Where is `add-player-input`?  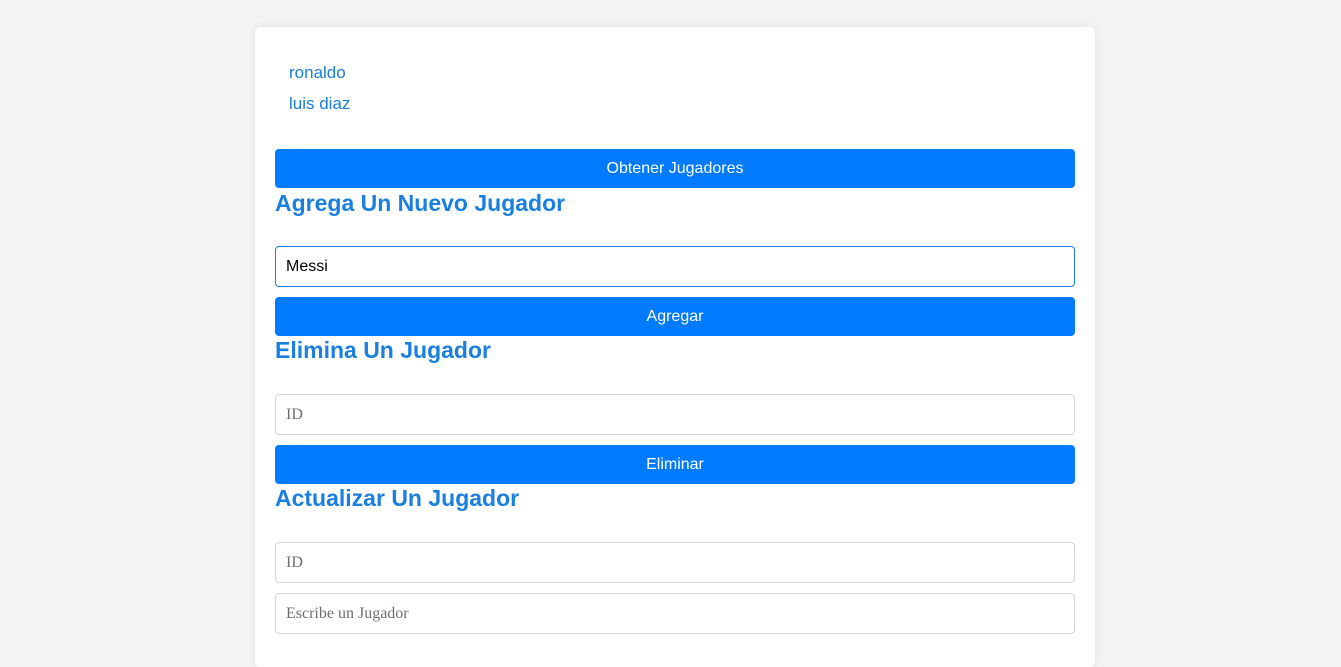 add-player-input is located at coordinates (675, 266).